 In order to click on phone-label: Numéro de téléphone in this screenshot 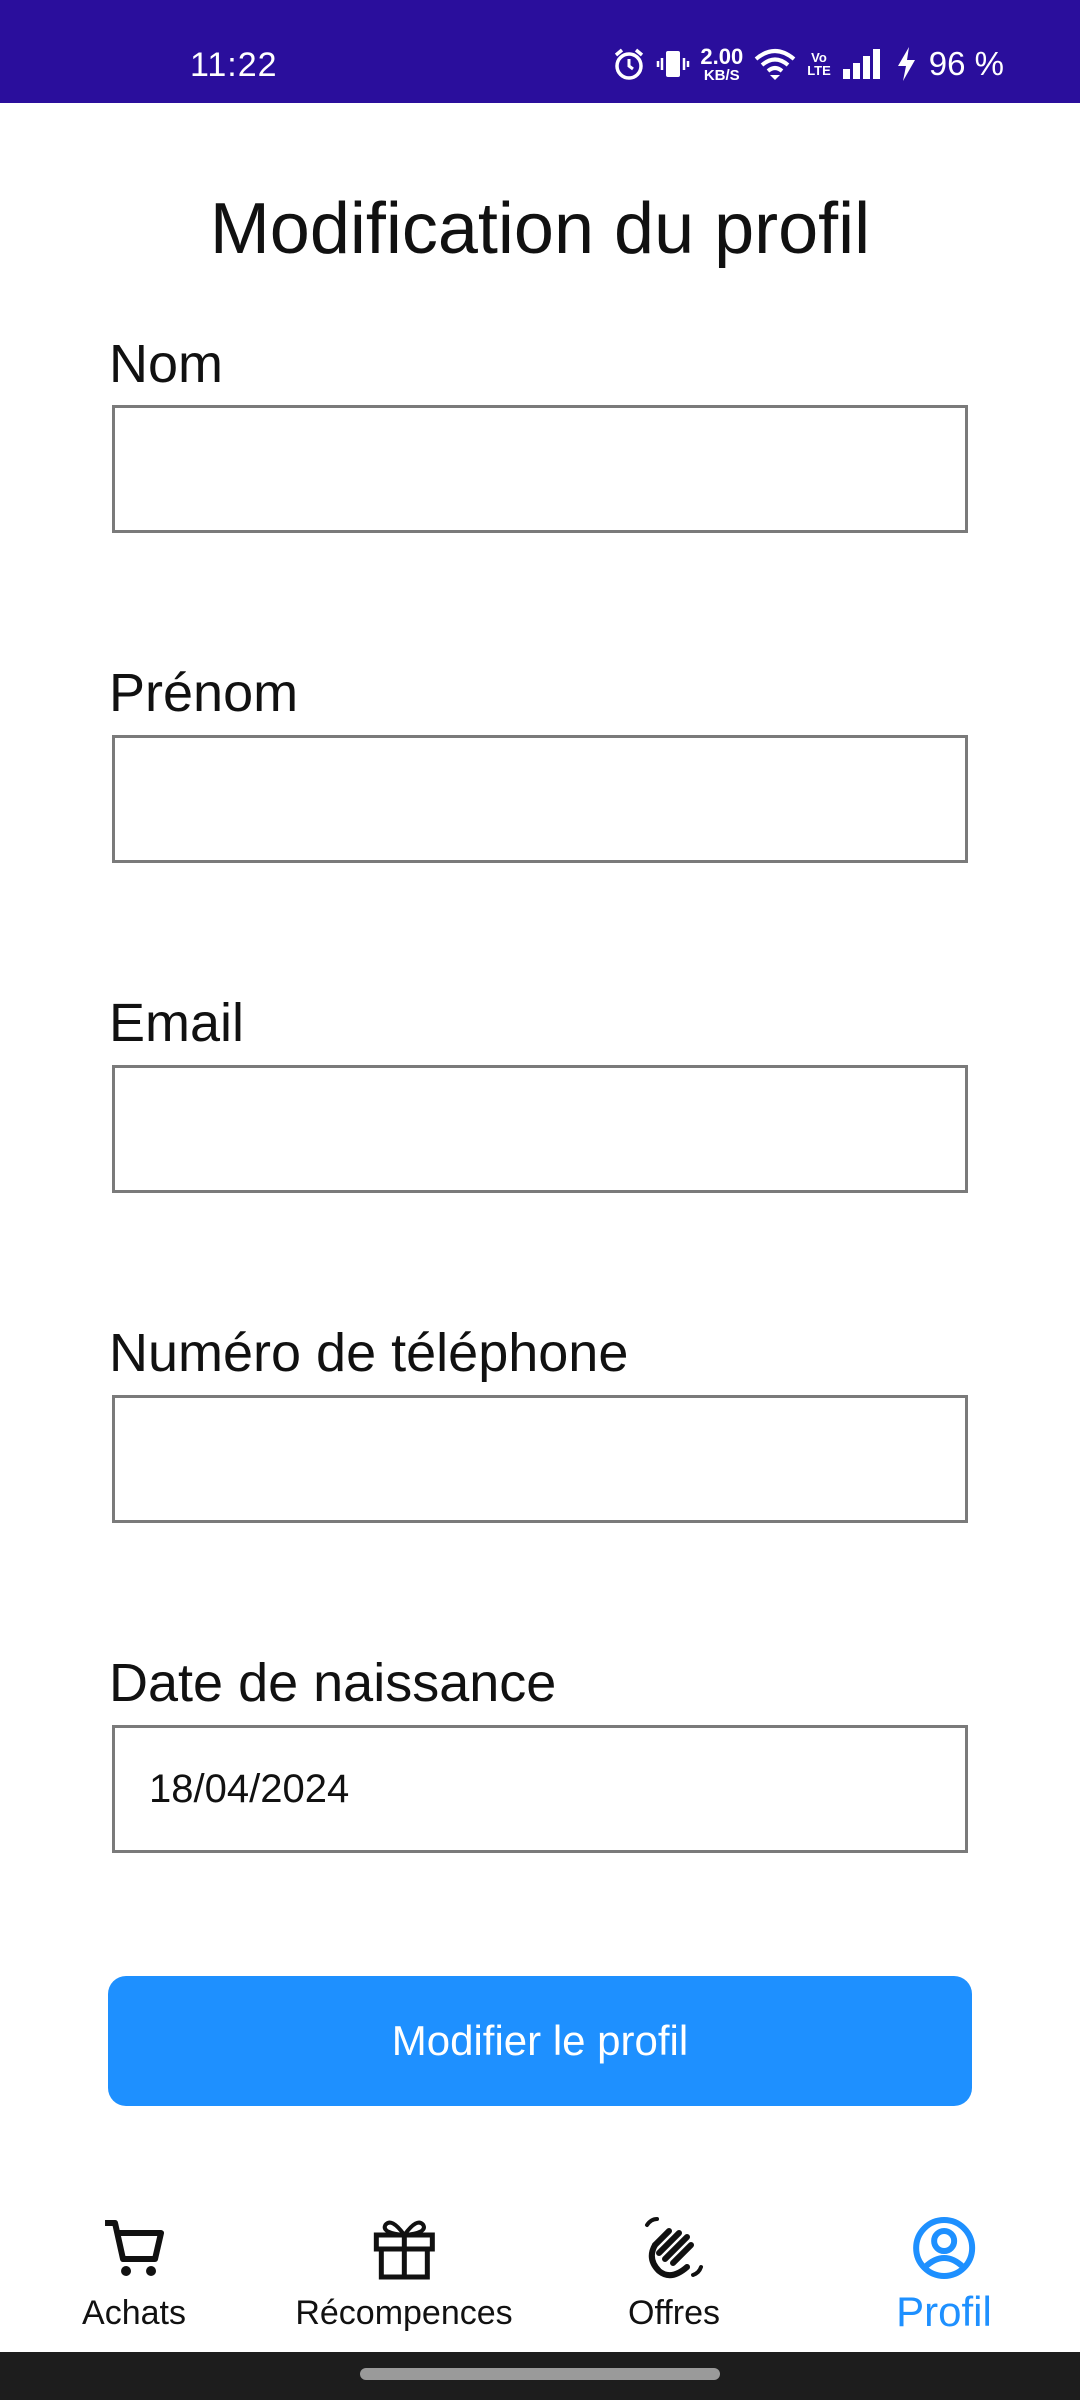, I will do `click(369, 1353)`.